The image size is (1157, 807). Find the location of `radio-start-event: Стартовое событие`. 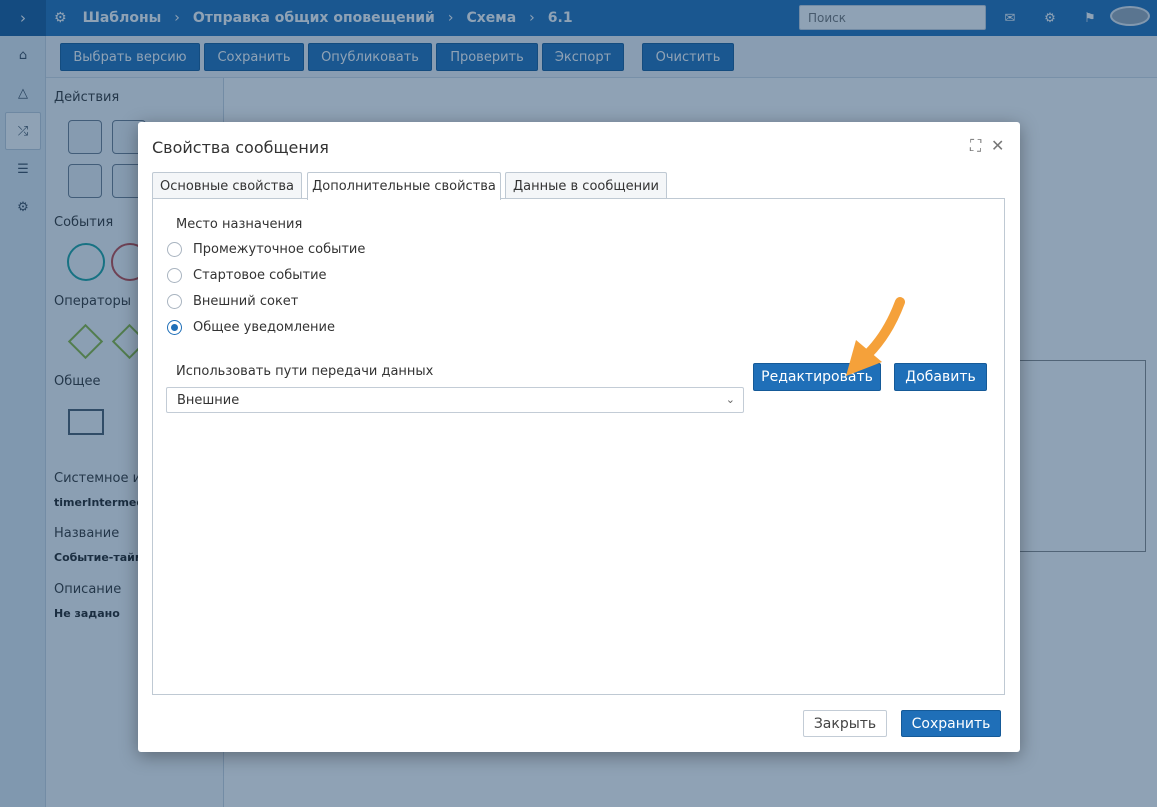

radio-start-event: Стартовое событие is located at coordinates (247, 275).